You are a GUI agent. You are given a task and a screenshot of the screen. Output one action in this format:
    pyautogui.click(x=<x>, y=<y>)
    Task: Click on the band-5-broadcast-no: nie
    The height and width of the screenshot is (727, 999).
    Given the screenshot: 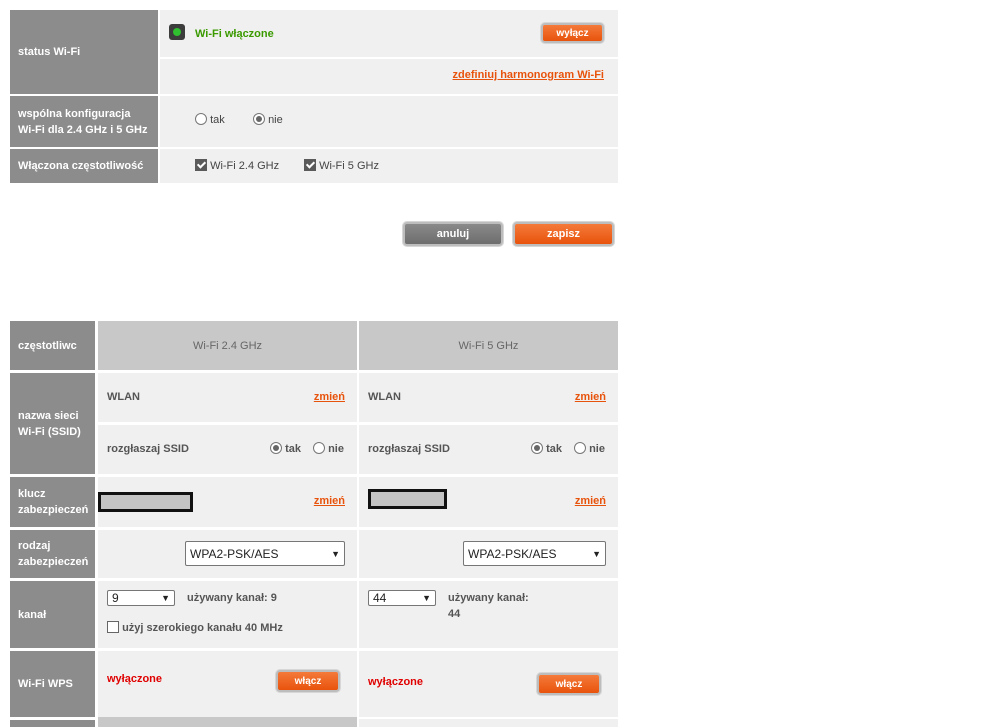 What is the action you would take?
    pyautogui.click(x=589, y=448)
    